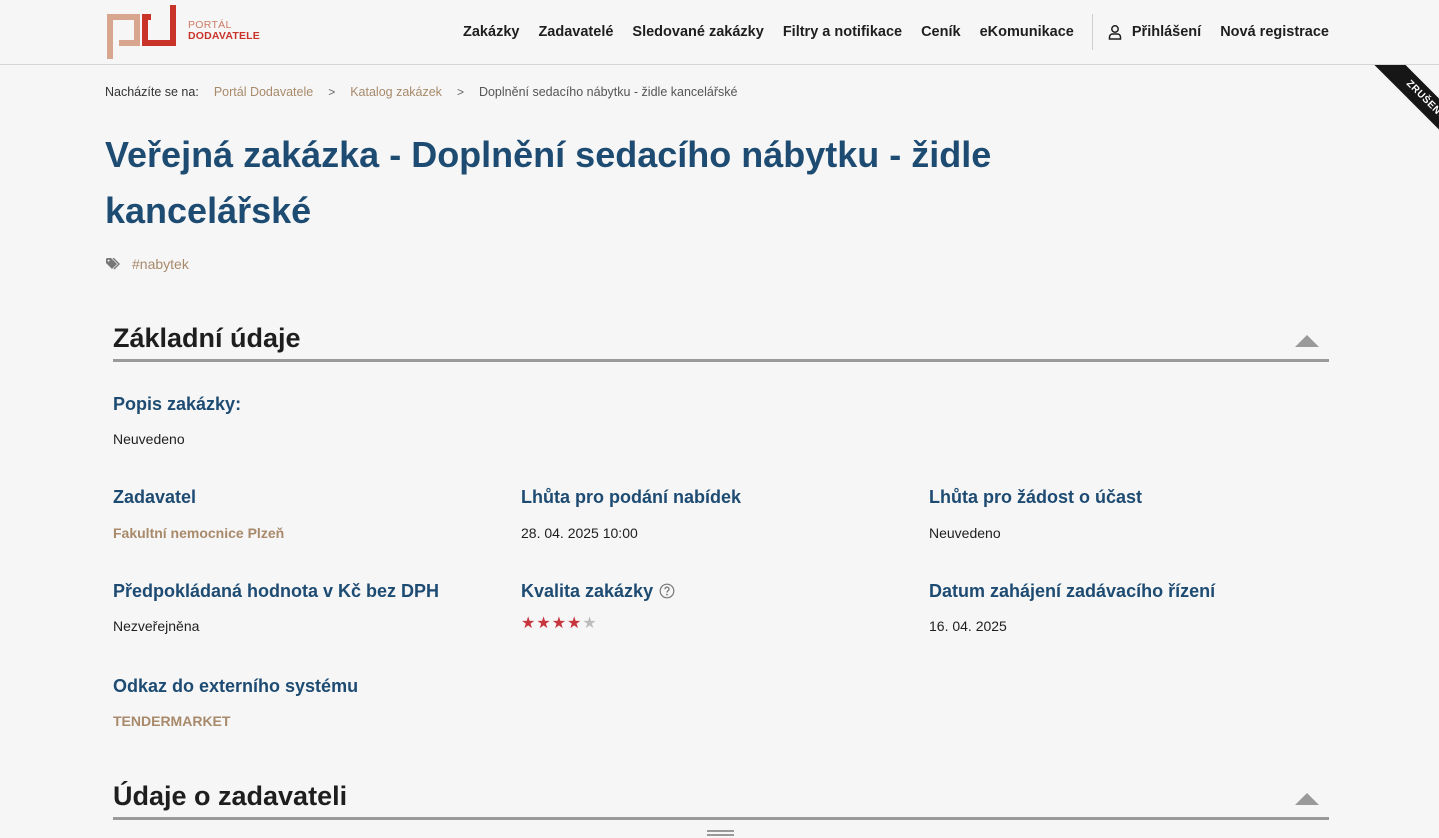 This screenshot has width=1439, height=838. Describe the element at coordinates (177, 404) in the screenshot. I see `description-label: Popis zakázky:` at that location.